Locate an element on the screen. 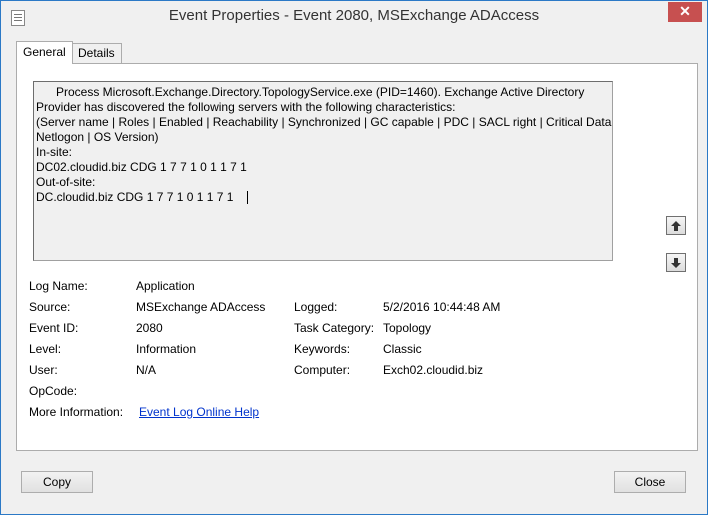 The height and width of the screenshot is (515, 708). event-id-label: Event ID: is located at coordinates (54, 328).